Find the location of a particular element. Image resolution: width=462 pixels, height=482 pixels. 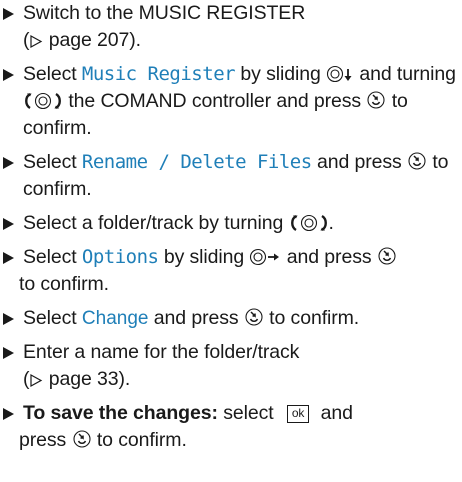

step-1-text: Switch to the MUSIC REGISTER is located at coordinates (164, 13).